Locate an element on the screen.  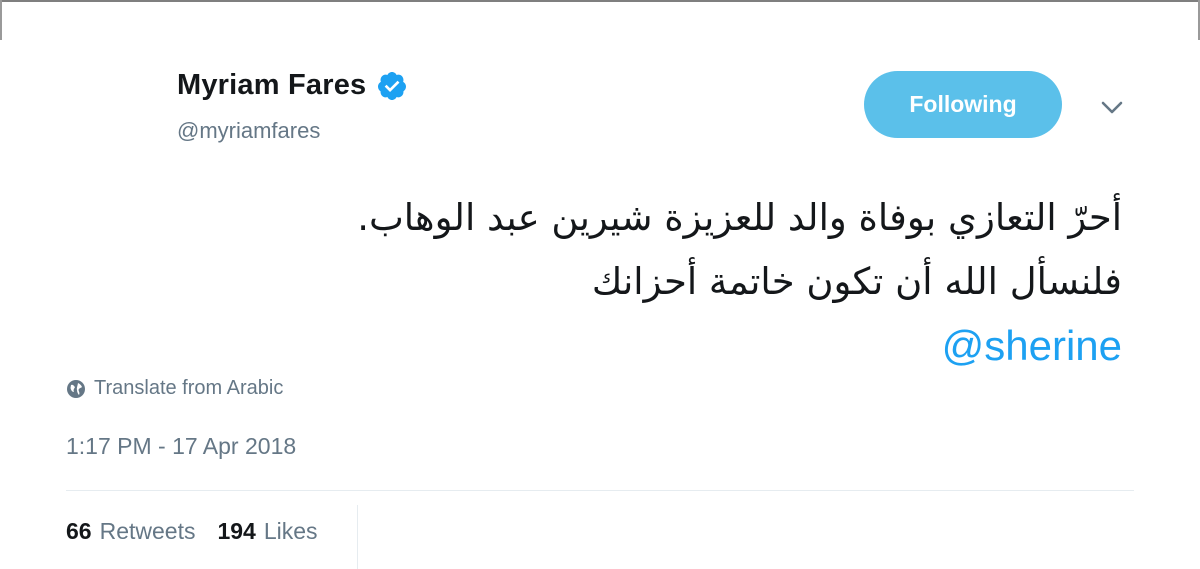
author-name-row: Myriam Fares is located at coordinates (292, 85).